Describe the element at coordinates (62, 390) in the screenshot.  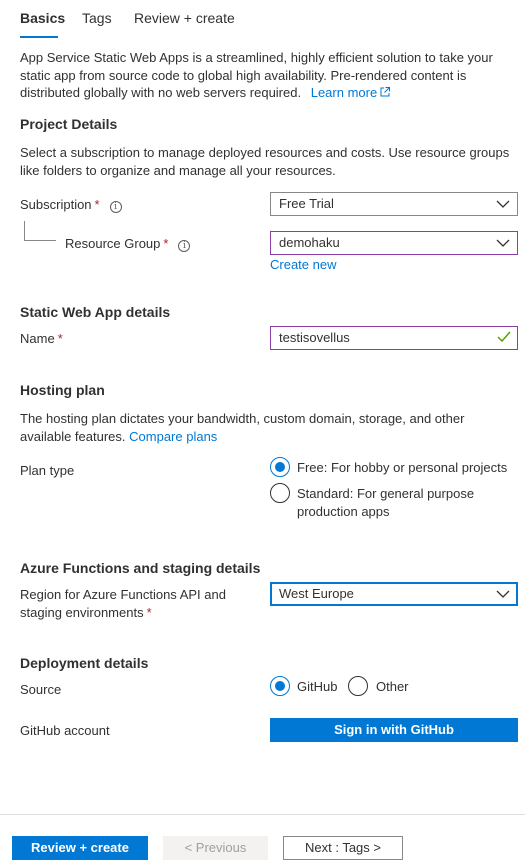
I see `hosting-plan-title: Hosting plan` at that location.